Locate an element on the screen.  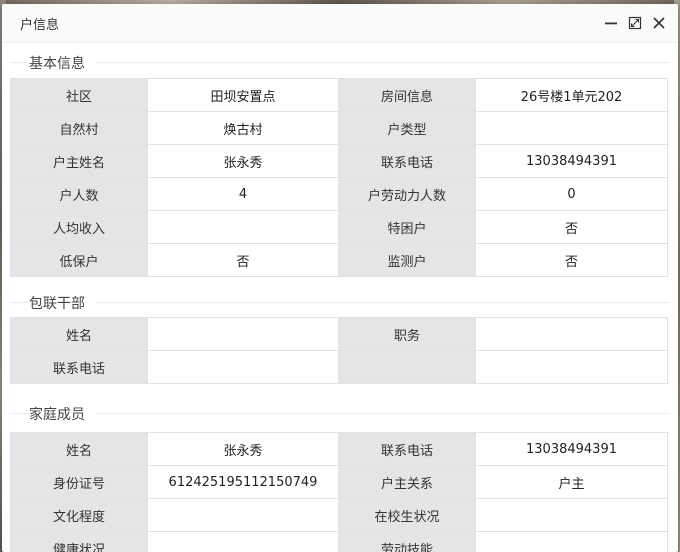
field-label: 户类型 is located at coordinates (407, 128).